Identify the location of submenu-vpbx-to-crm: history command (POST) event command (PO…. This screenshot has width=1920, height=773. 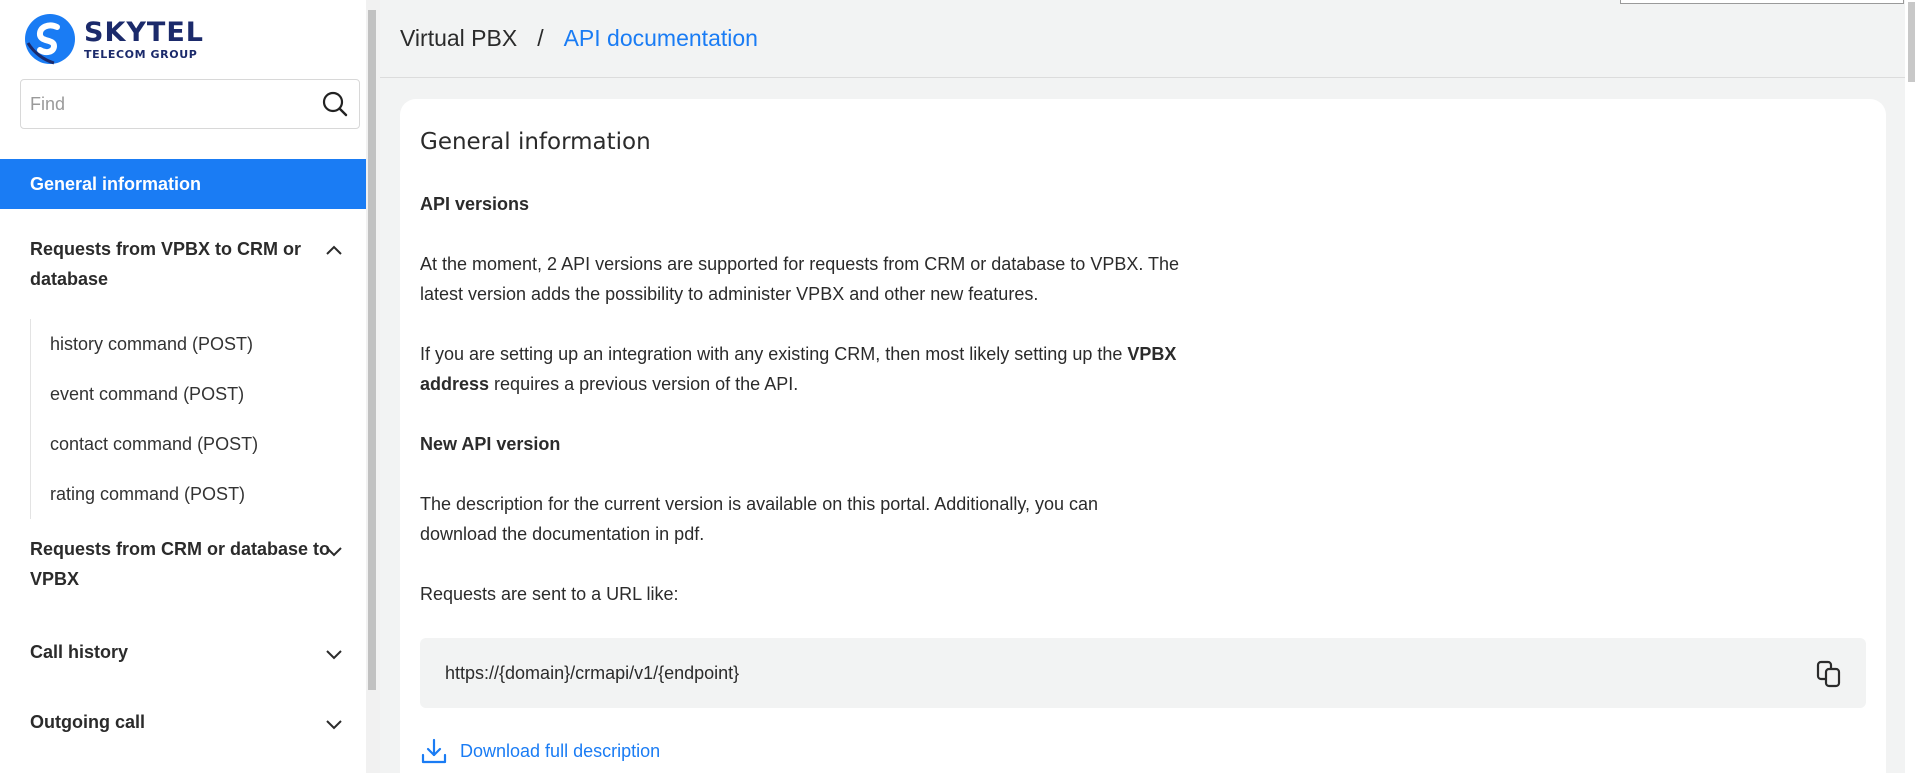
(185, 419).